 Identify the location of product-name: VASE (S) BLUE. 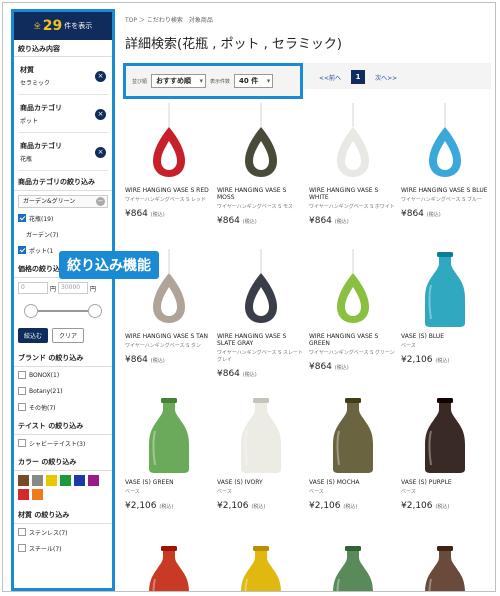
(445, 336).